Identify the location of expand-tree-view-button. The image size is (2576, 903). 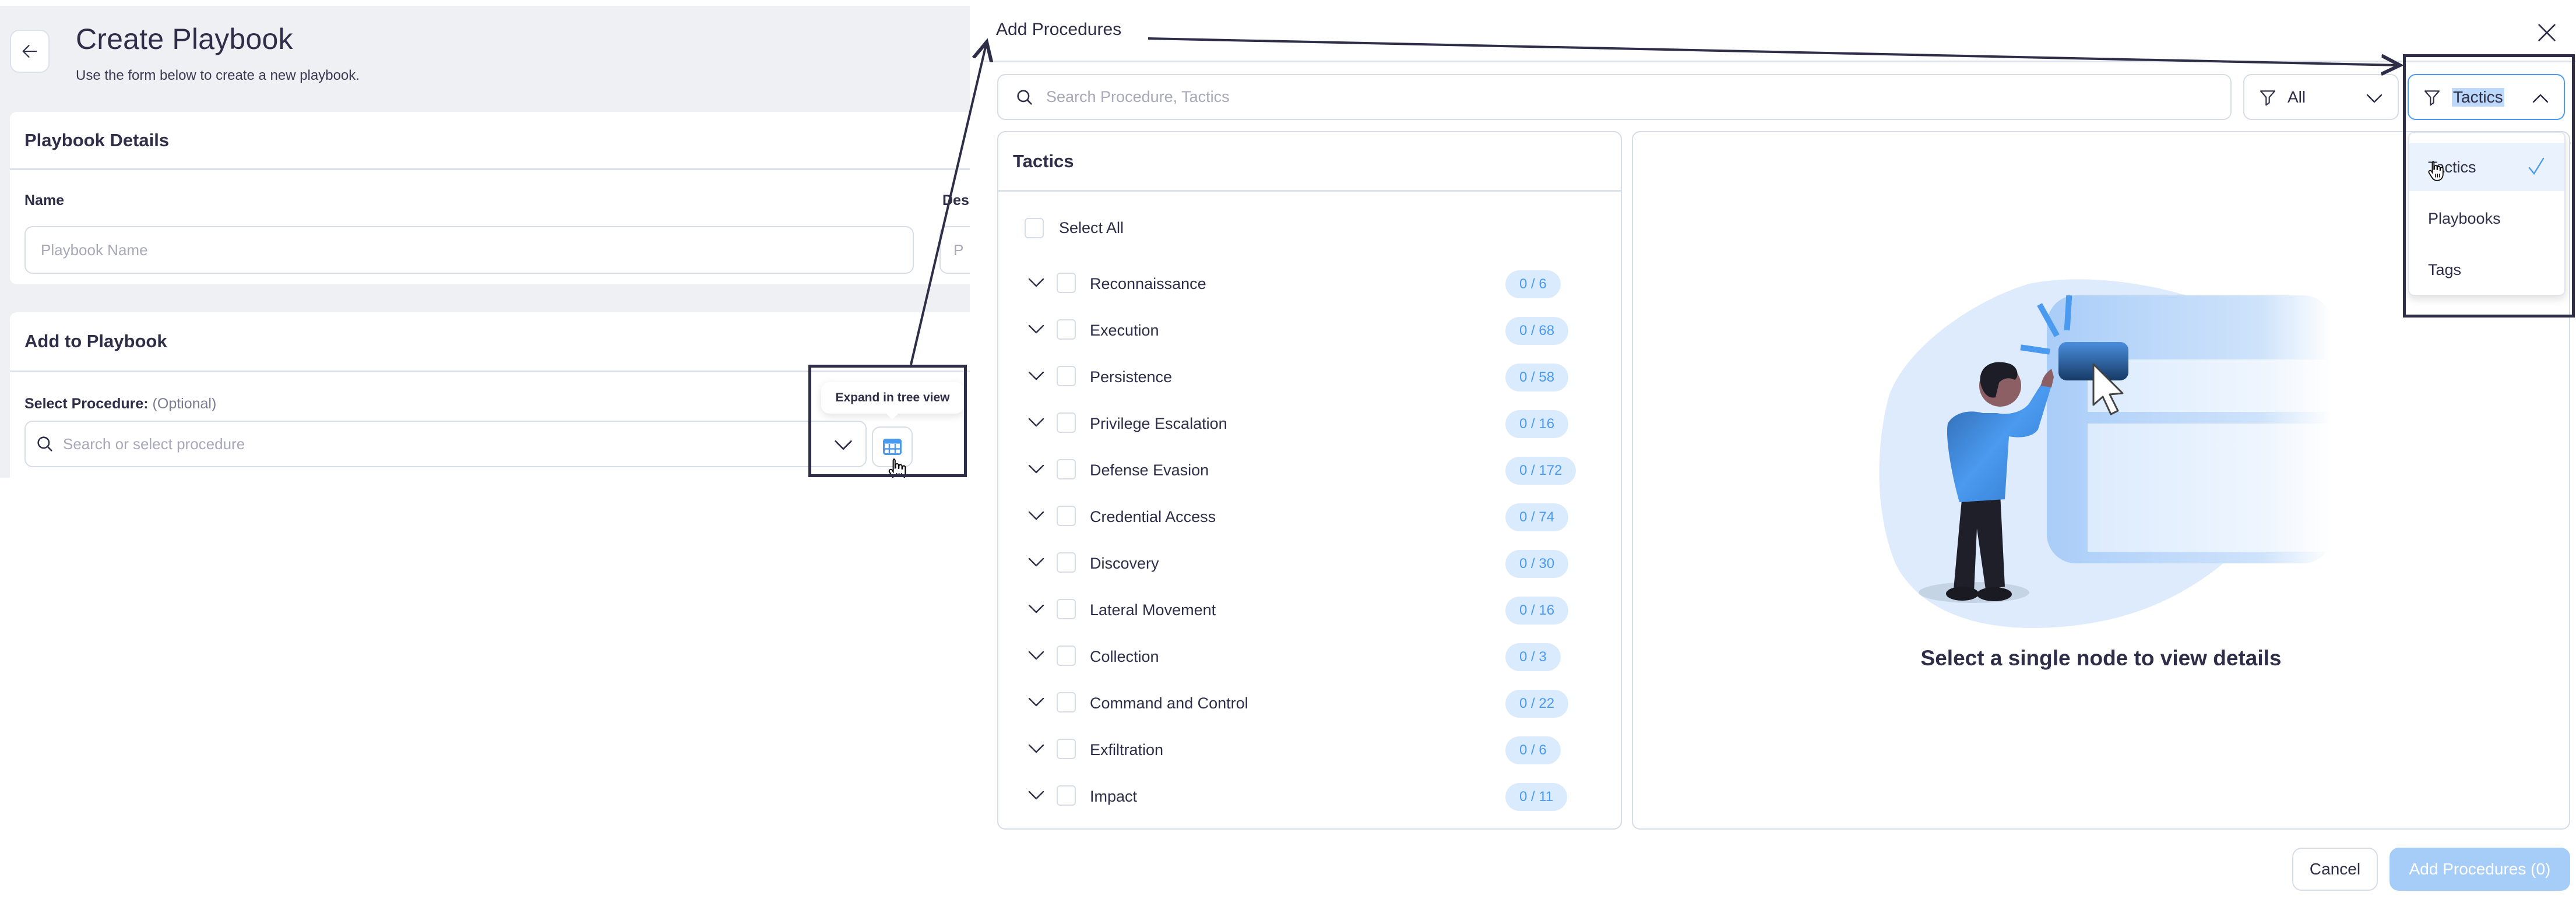
(893, 447).